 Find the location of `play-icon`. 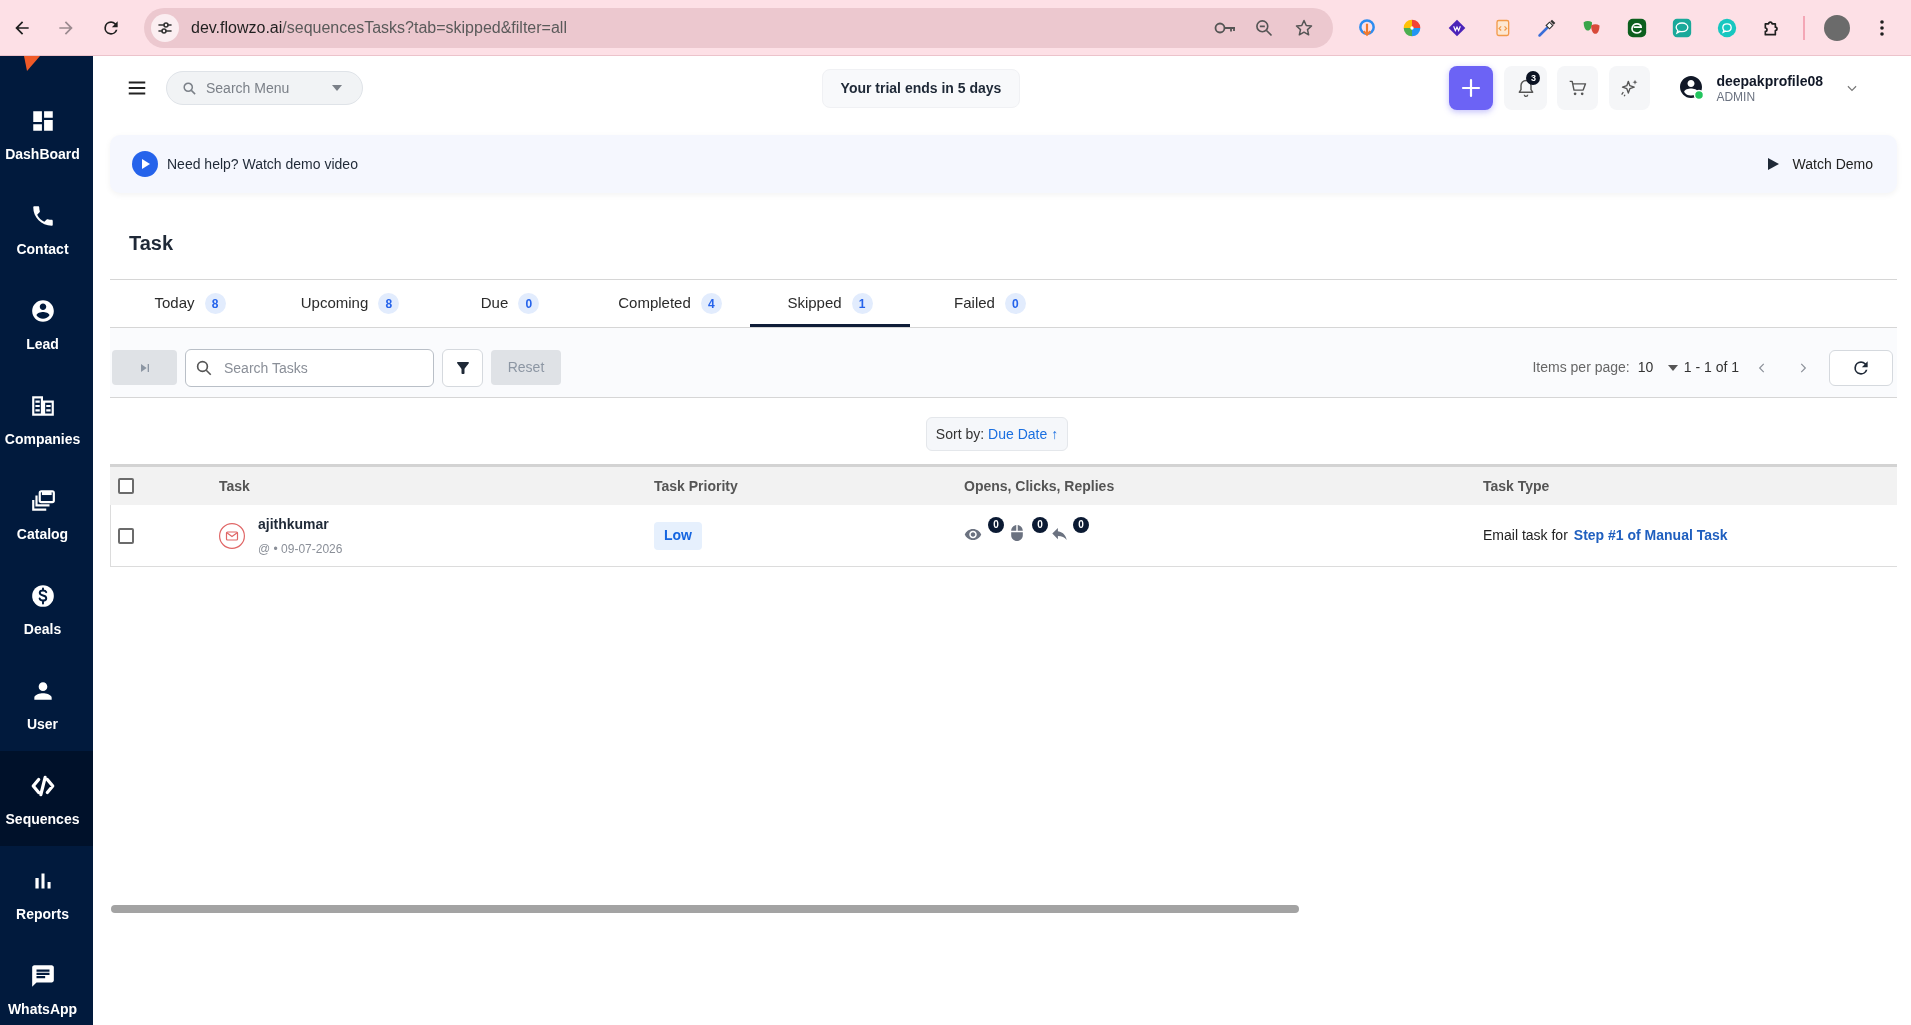

play-icon is located at coordinates (1773, 164).